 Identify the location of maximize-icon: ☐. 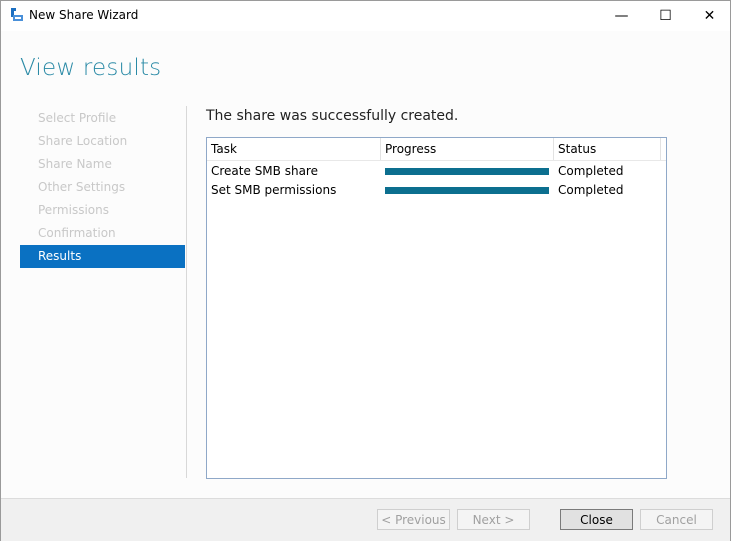
(665, 16).